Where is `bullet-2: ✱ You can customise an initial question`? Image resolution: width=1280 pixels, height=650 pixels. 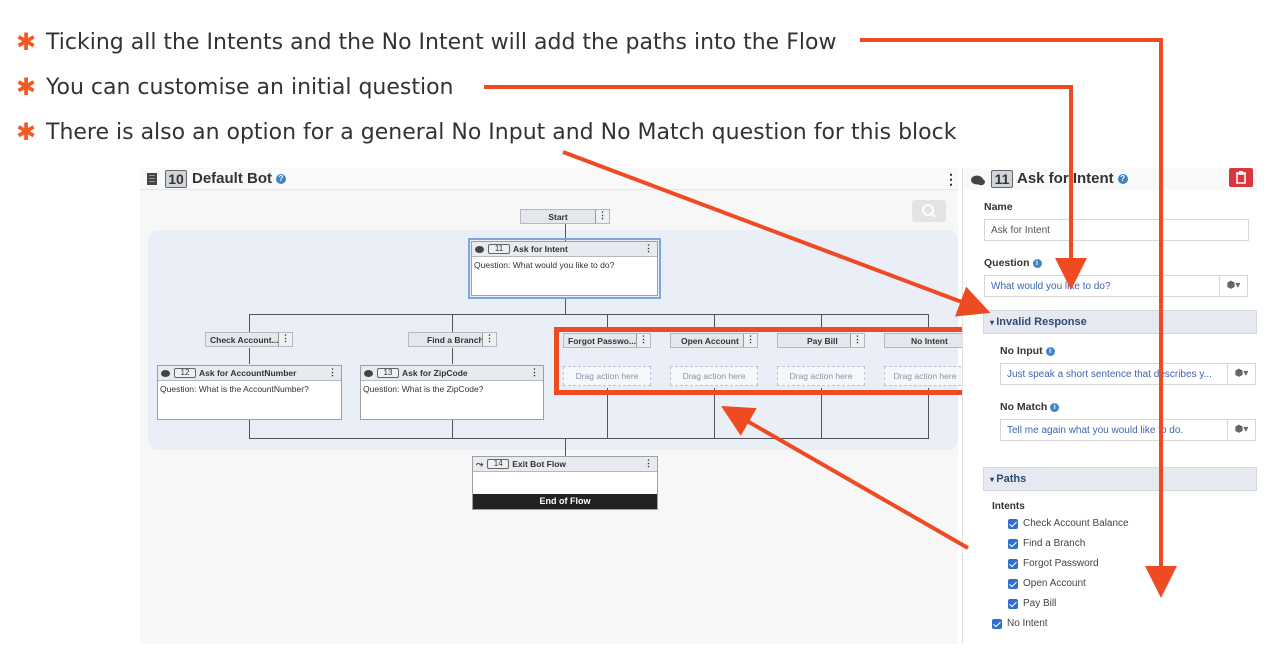
bullet-2: ✱ You can customise an initial question is located at coordinates (235, 87).